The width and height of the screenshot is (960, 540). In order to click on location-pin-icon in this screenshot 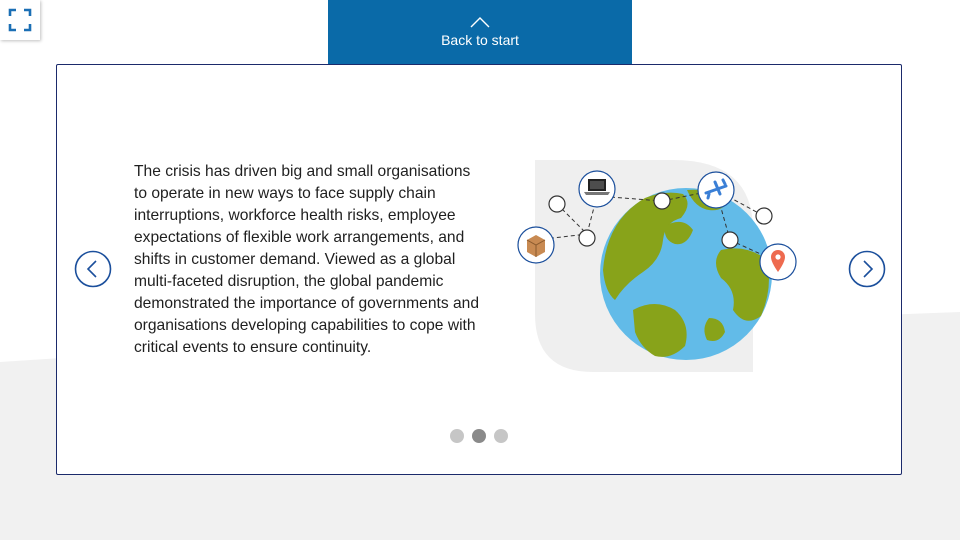, I will do `click(778, 262)`.